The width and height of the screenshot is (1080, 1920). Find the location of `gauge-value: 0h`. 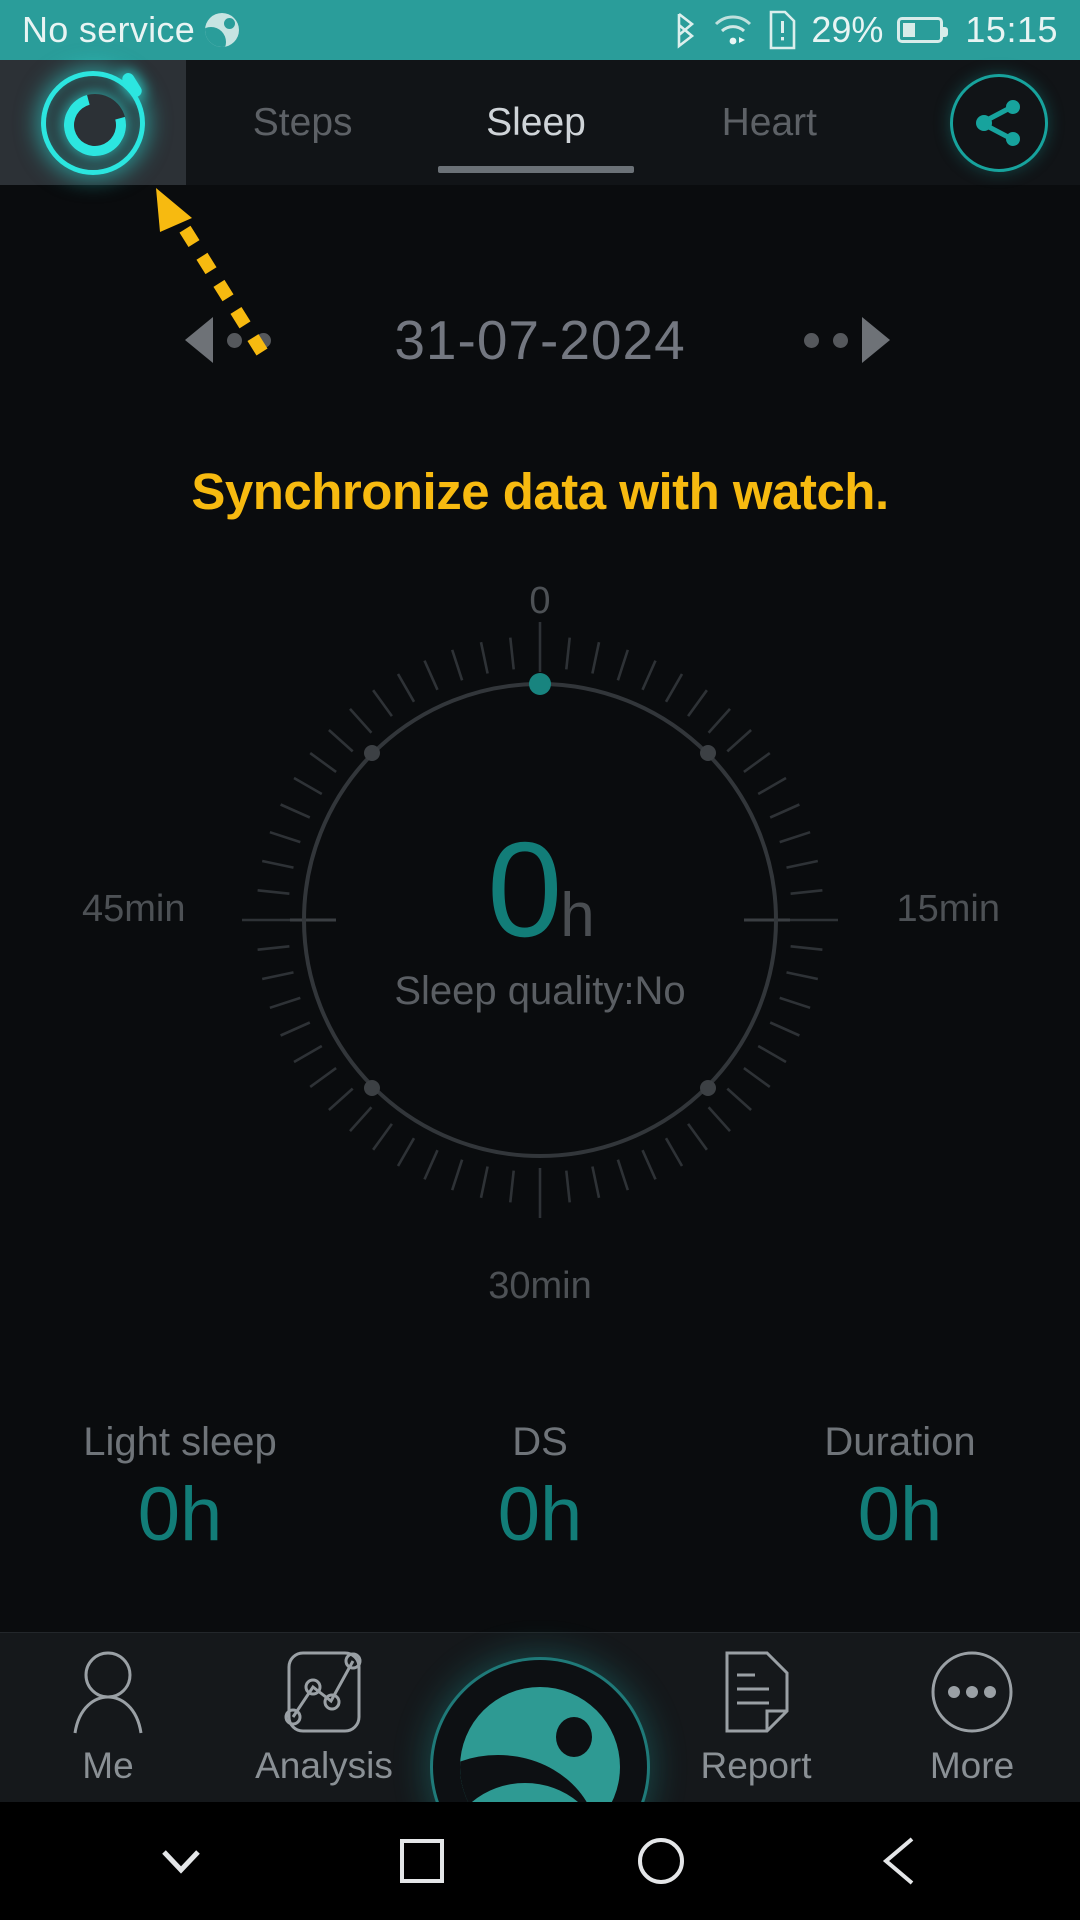

gauge-value: 0h is located at coordinates (541, 890).